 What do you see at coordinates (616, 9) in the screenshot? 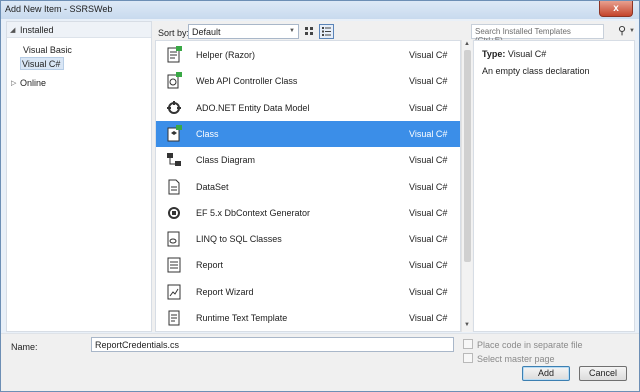
I see `close-button: x` at bounding box center [616, 9].